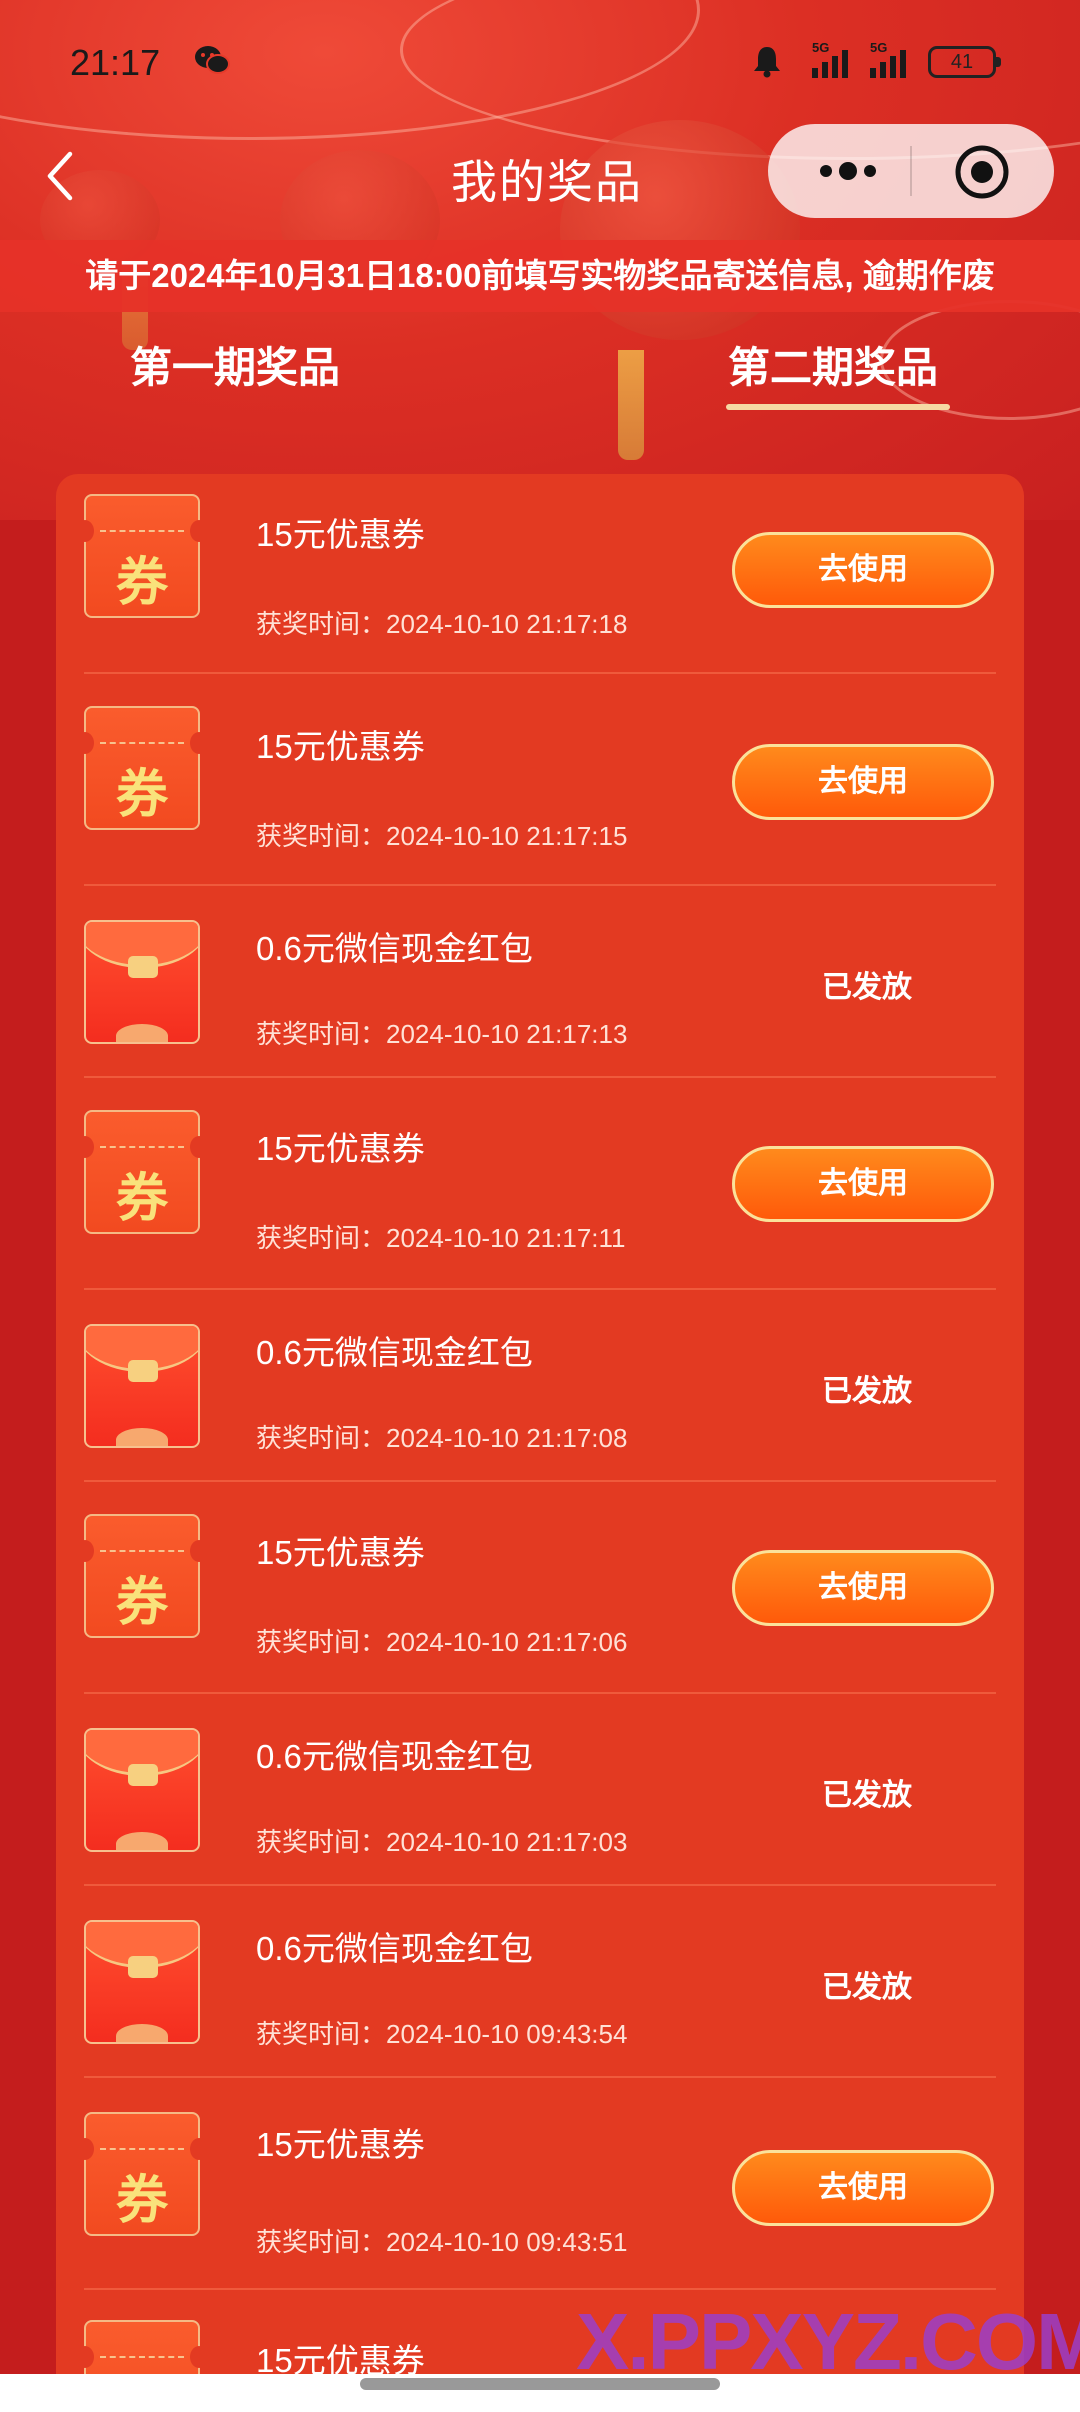 The width and height of the screenshot is (1080, 2412). What do you see at coordinates (442, 1438) in the screenshot?
I see `prize-time: 获奖时间：2024-10-10 21:17:08` at bounding box center [442, 1438].